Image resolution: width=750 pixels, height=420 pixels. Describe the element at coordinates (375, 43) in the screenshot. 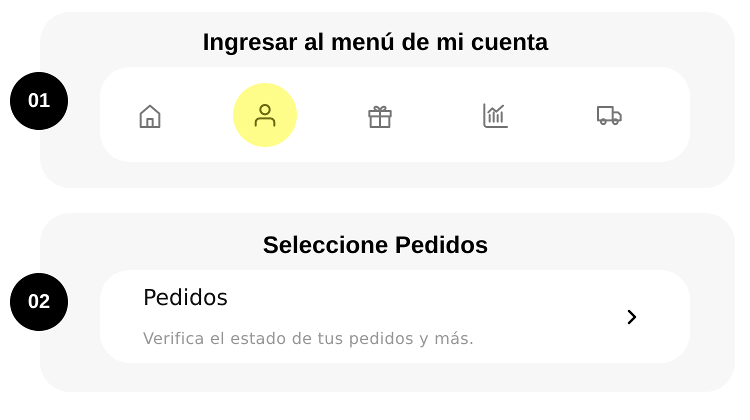

I see `step-title: Ingresar al menú de mi cuenta` at that location.